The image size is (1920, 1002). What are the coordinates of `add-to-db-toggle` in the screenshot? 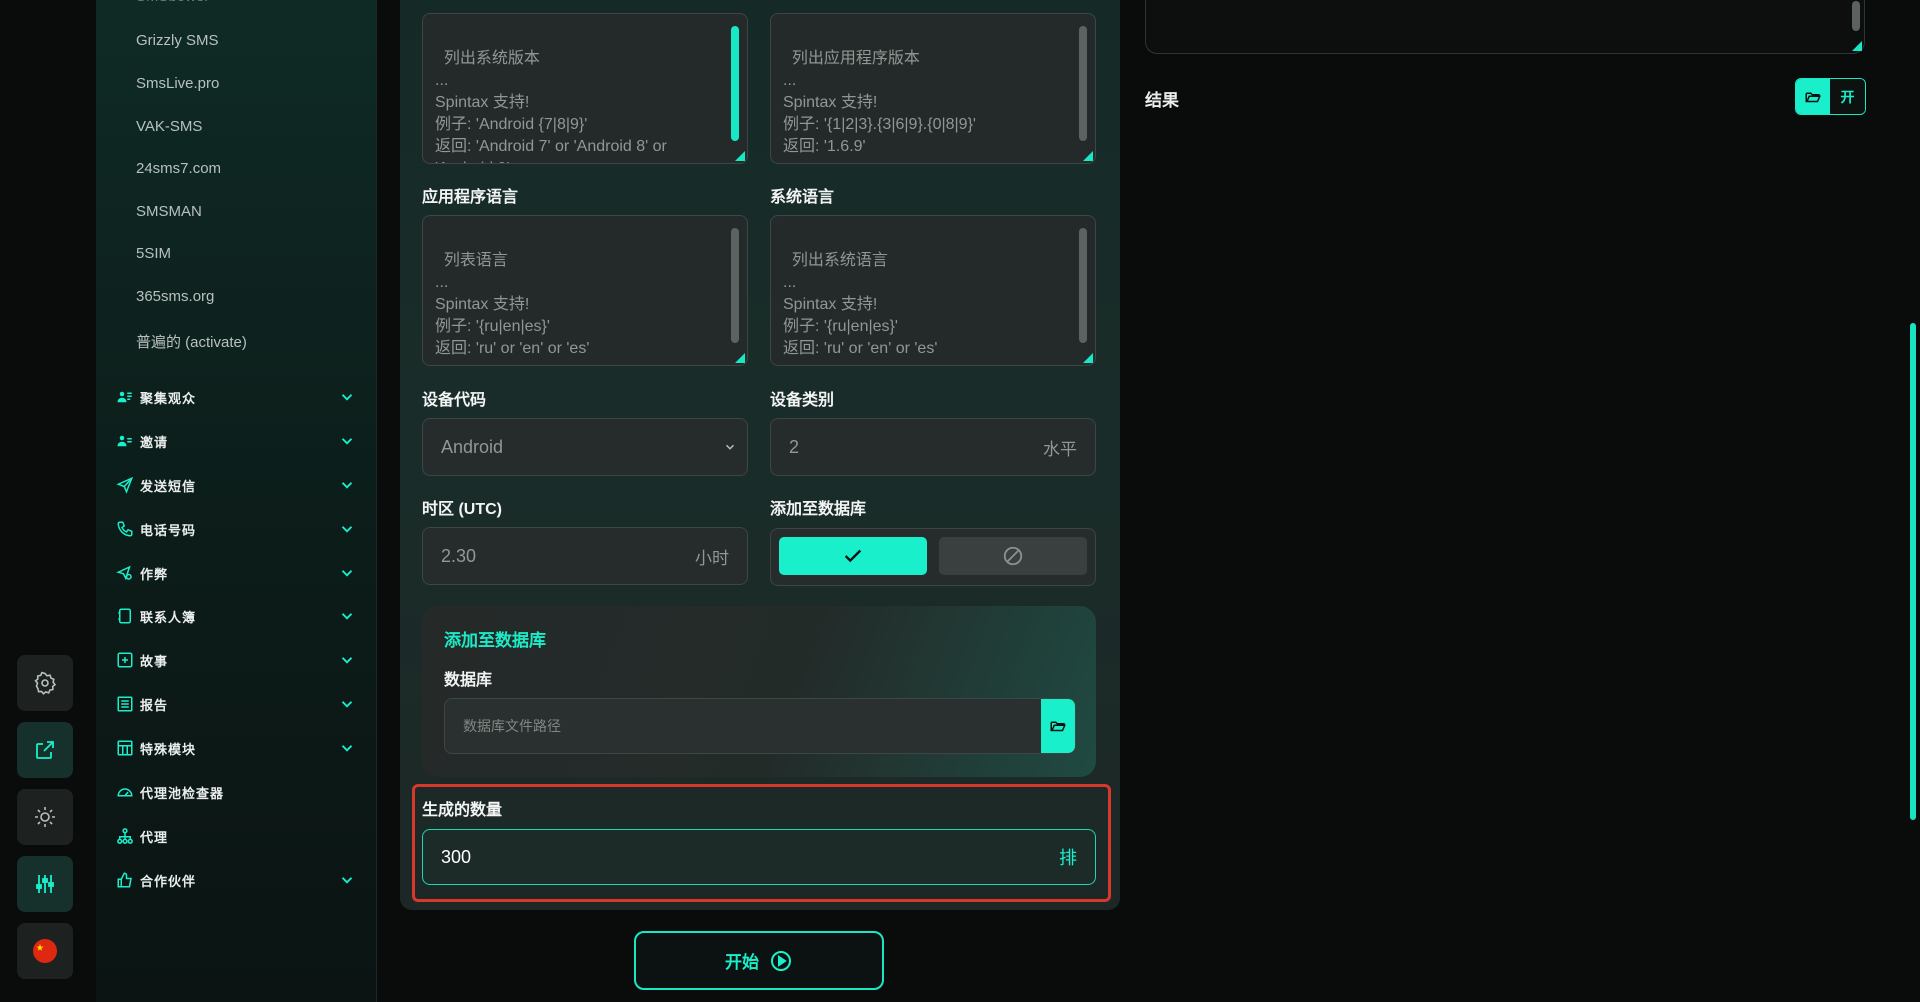 It's located at (933, 557).